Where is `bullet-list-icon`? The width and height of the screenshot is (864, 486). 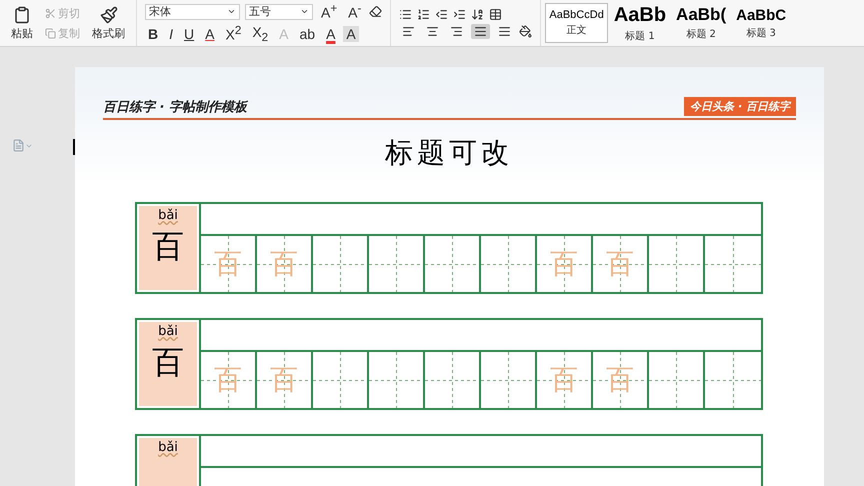
bullet-list-icon is located at coordinates (405, 14).